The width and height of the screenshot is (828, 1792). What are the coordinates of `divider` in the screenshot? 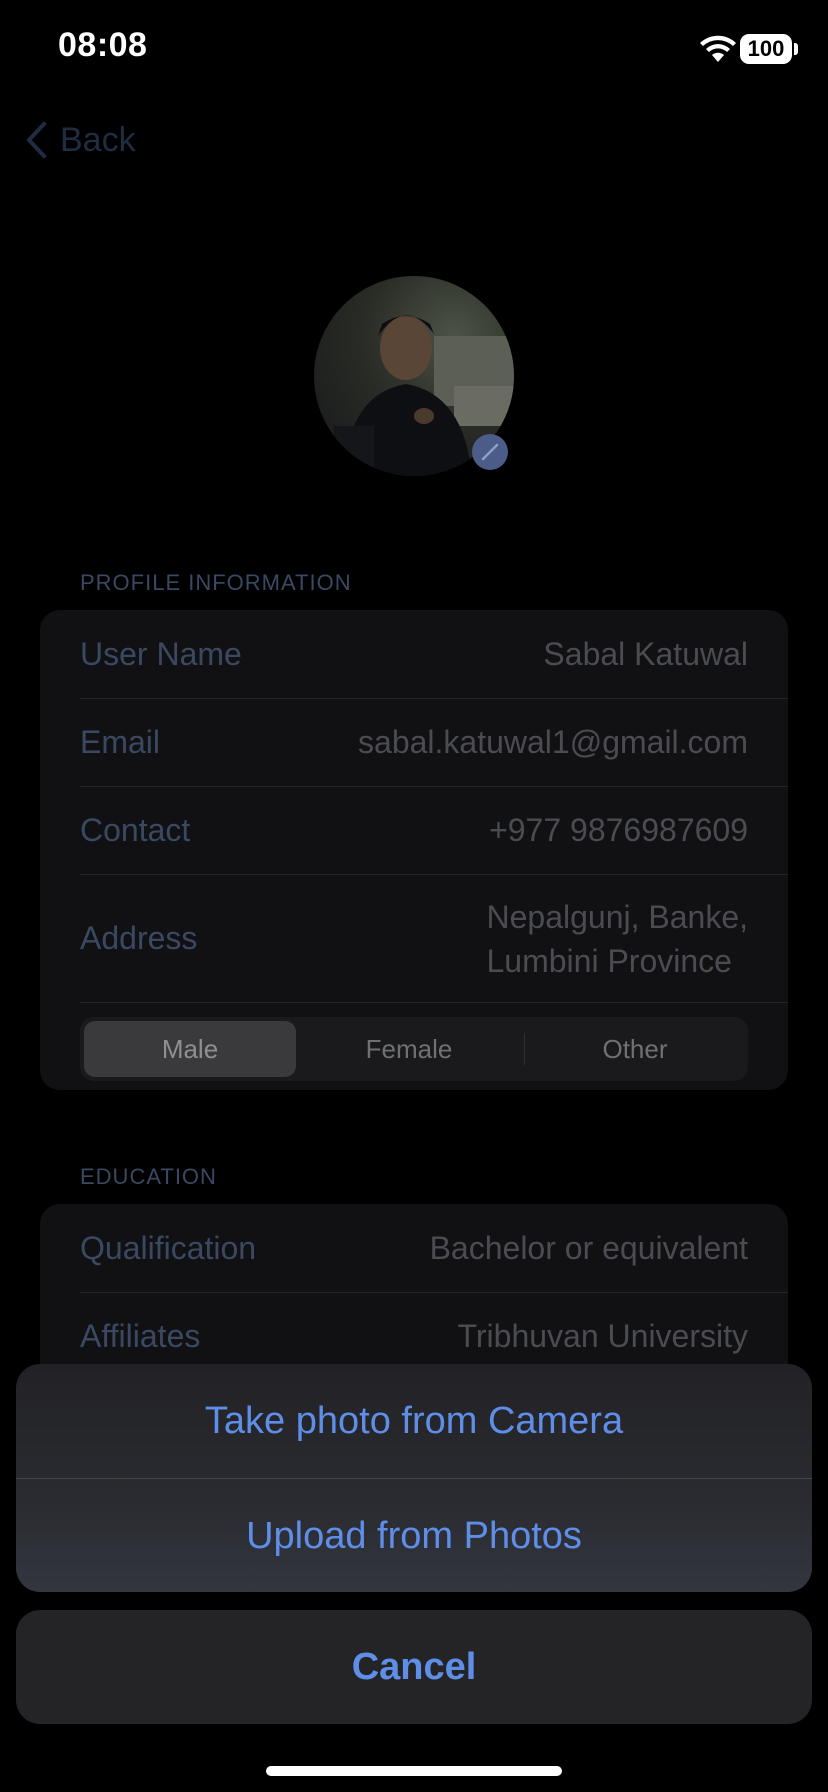 It's located at (434, 1002).